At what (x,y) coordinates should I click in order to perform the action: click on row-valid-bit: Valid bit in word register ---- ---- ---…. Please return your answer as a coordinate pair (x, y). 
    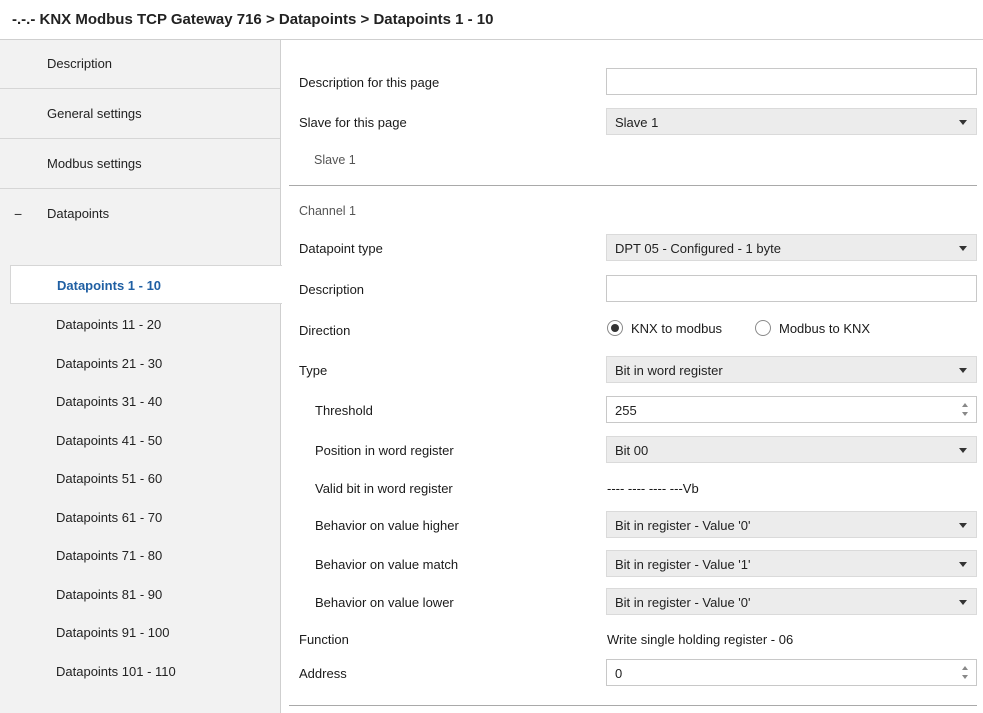
    Looking at the image, I should click on (632, 489).